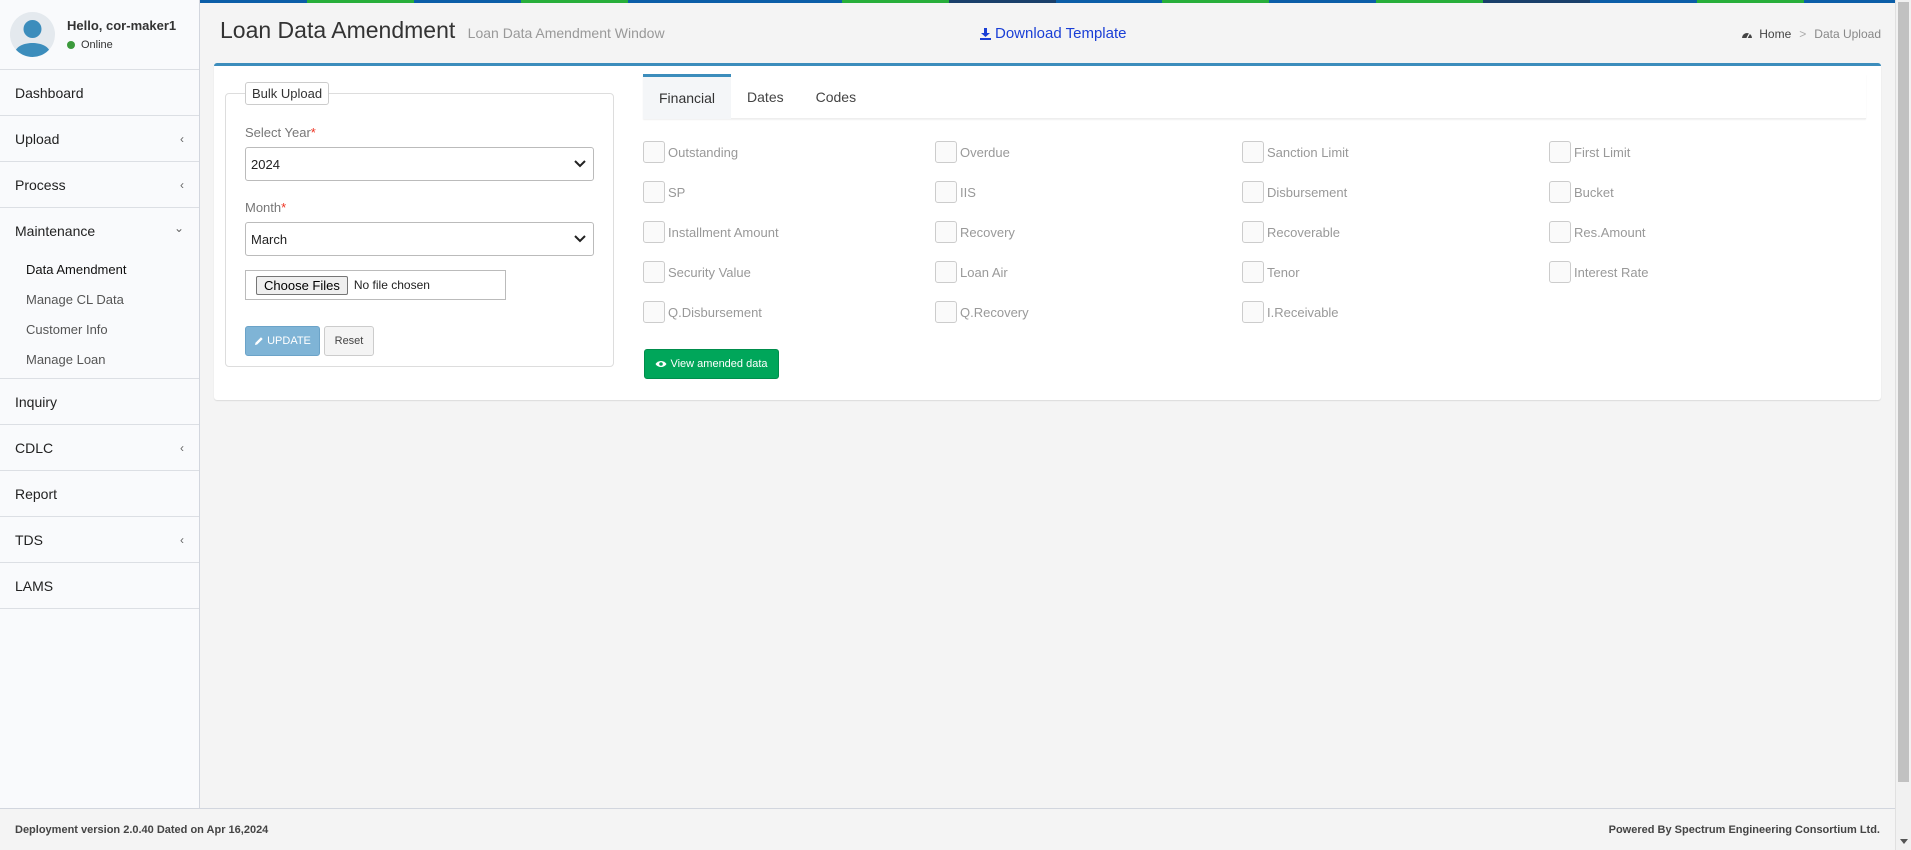 This screenshot has width=1911, height=850. Describe the element at coordinates (99, 359) in the screenshot. I see `submenu-item-manage-loan: Manage Loan` at that location.